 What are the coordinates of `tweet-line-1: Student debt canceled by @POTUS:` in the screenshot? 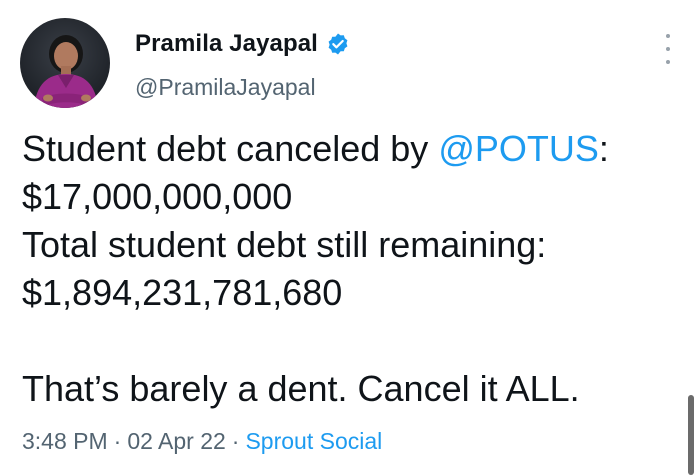 It's located at (352, 149).